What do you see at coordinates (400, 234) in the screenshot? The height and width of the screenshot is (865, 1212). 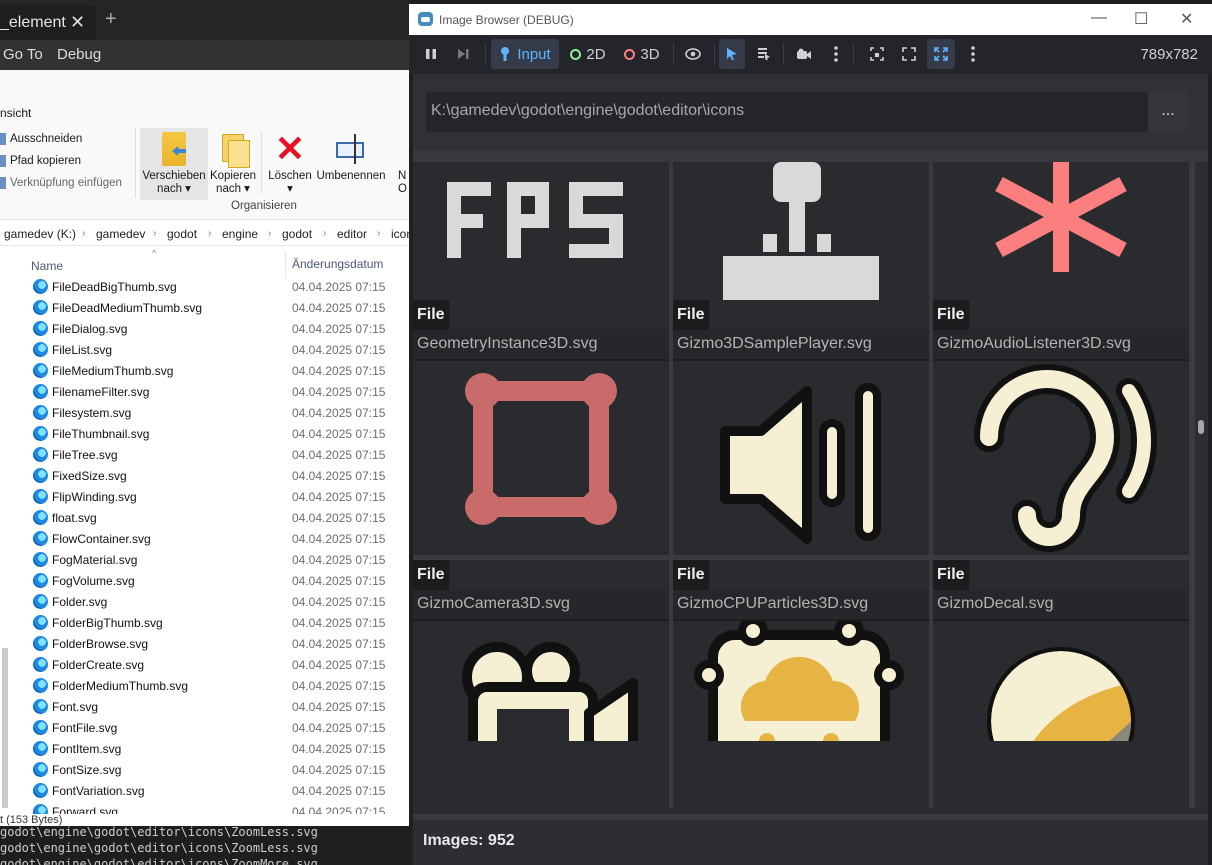 I see `breadcrumb-item: icon` at bounding box center [400, 234].